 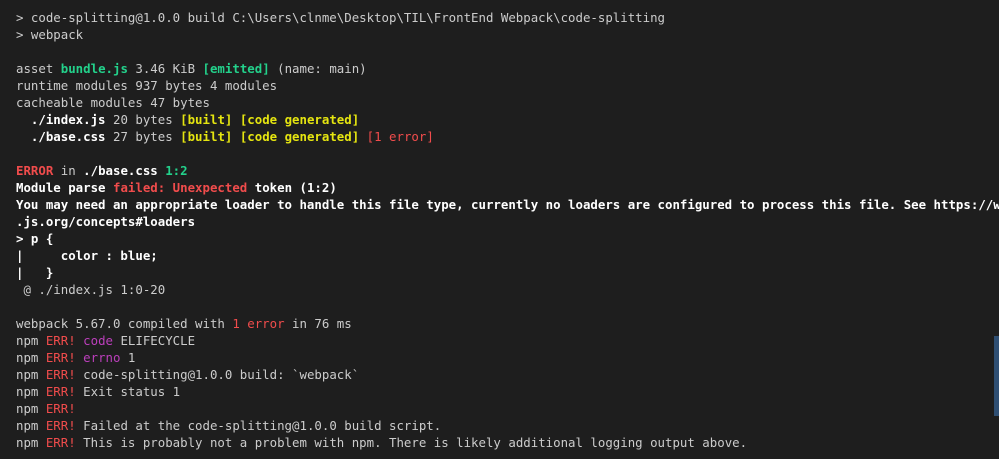 What do you see at coordinates (128, 357) in the screenshot?
I see `npm-err-text: 1` at bounding box center [128, 357].